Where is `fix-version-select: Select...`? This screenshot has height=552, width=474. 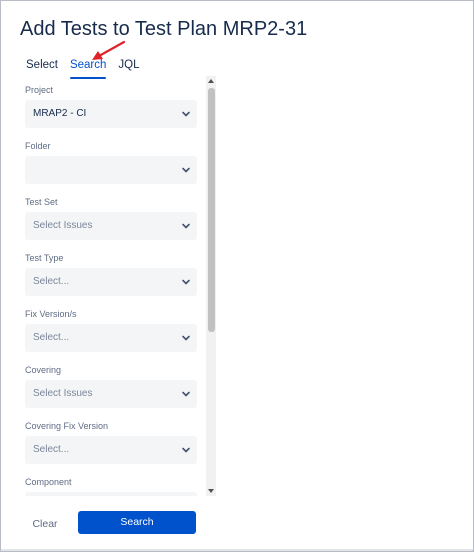
fix-version-select: Select... is located at coordinates (111, 338).